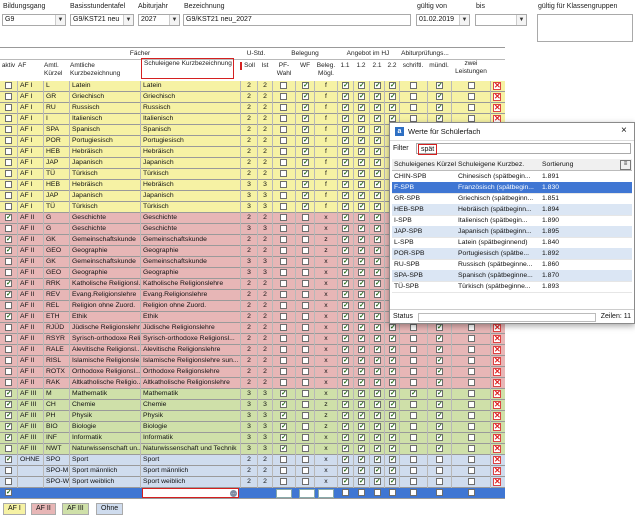  What do you see at coordinates (326, 427) in the screenshot?
I see `beleg-moegl-cell: z` at bounding box center [326, 427].